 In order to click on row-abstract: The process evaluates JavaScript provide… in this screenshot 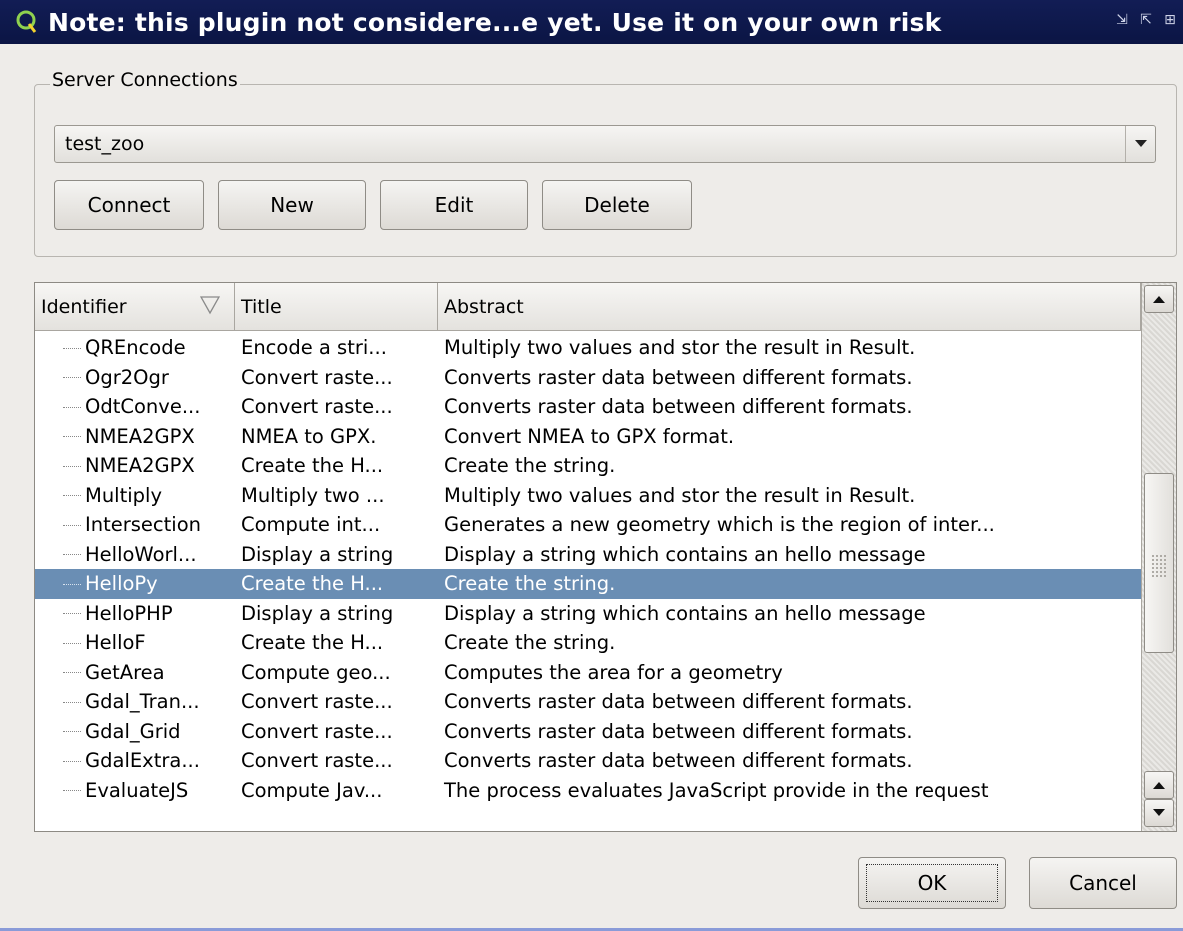, I will do `click(716, 790)`.